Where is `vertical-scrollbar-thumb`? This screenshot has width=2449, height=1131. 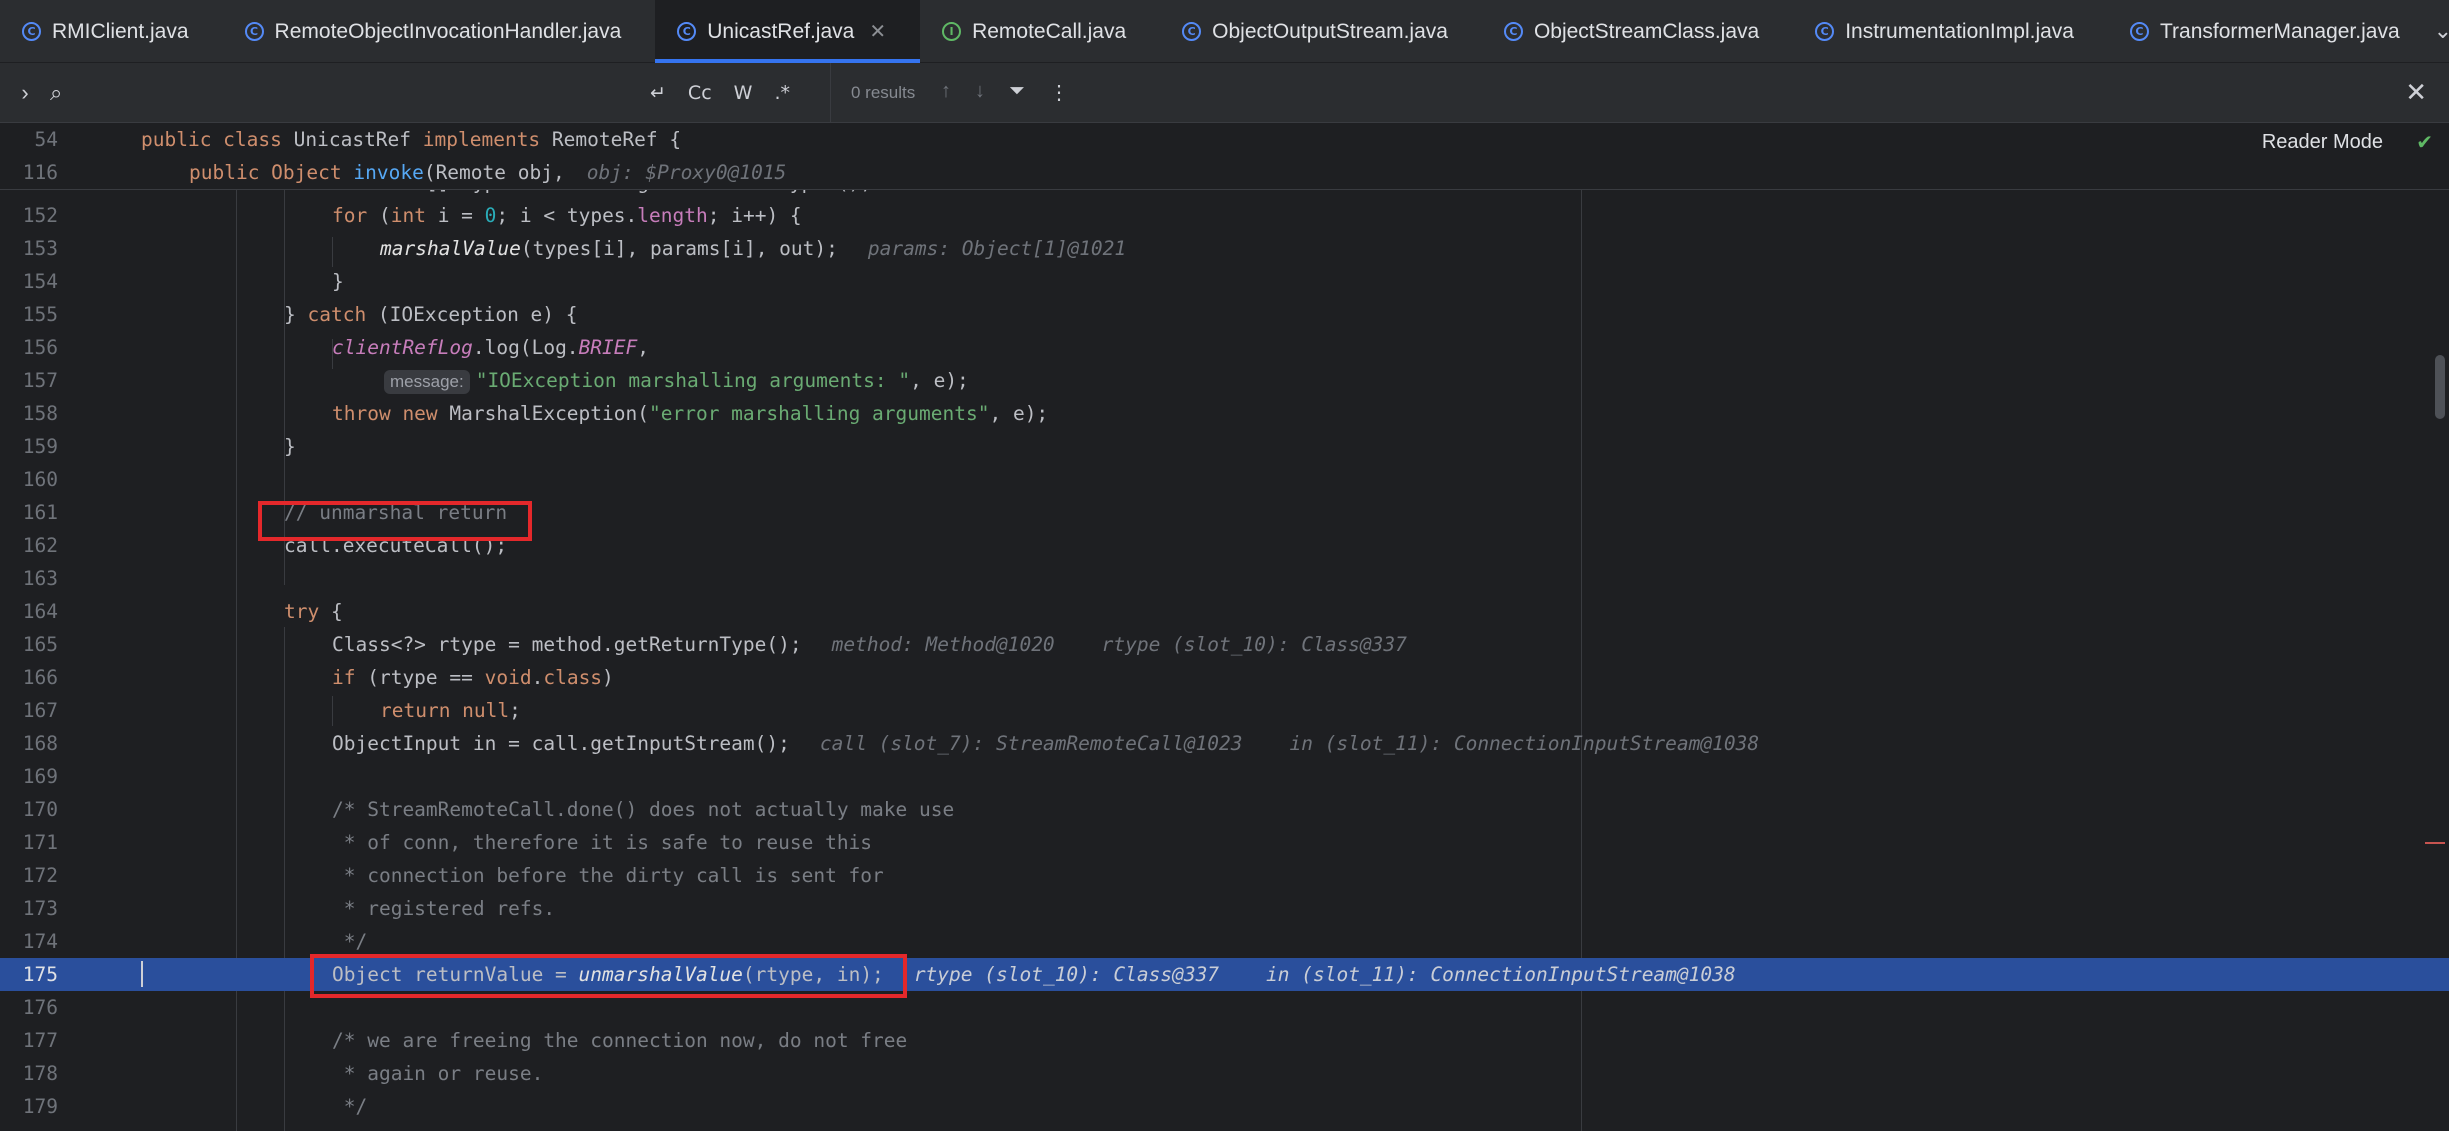
vertical-scrollbar-thumb is located at coordinates (2440, 387).